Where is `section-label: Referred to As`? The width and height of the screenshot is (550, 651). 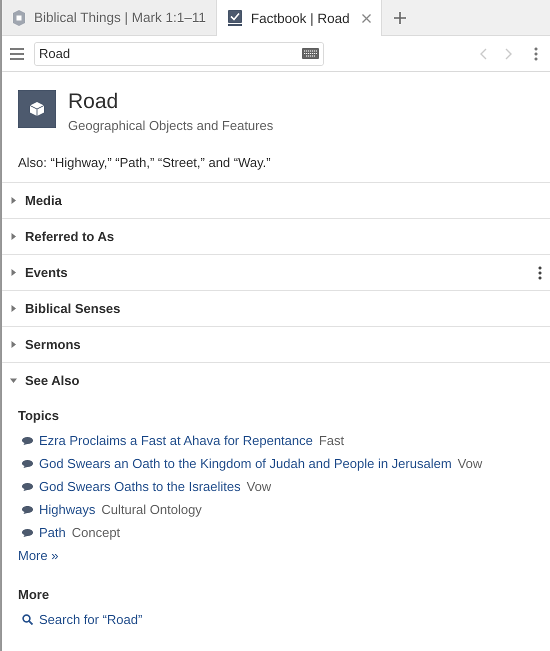 section-label: Referred to As is located at coordinates (70, 236).